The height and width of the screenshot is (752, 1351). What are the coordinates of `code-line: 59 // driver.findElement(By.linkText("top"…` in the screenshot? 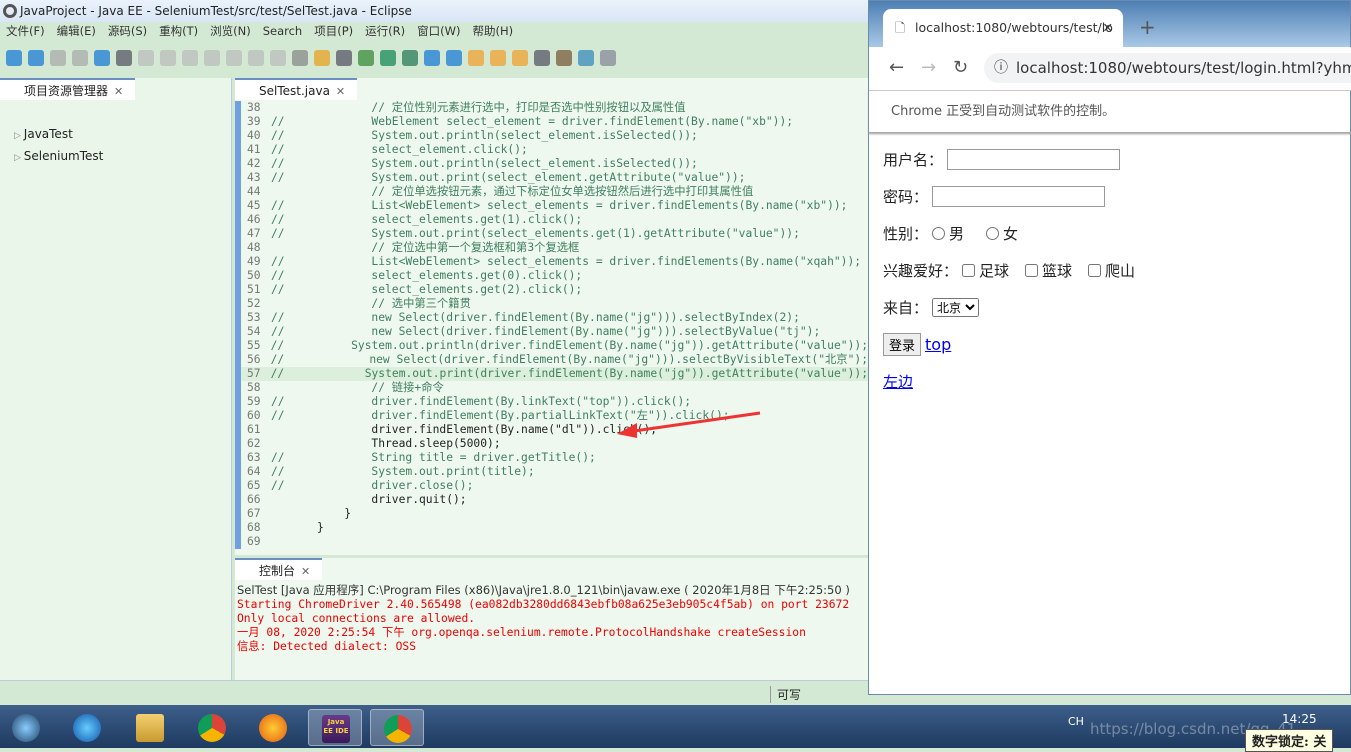 It's located at (551, 402).